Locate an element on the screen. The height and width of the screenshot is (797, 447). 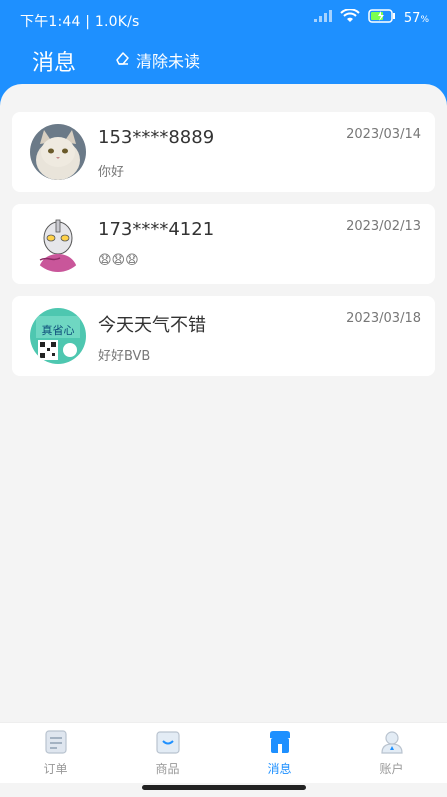
home-indicator is located at coordinates (224, 787).